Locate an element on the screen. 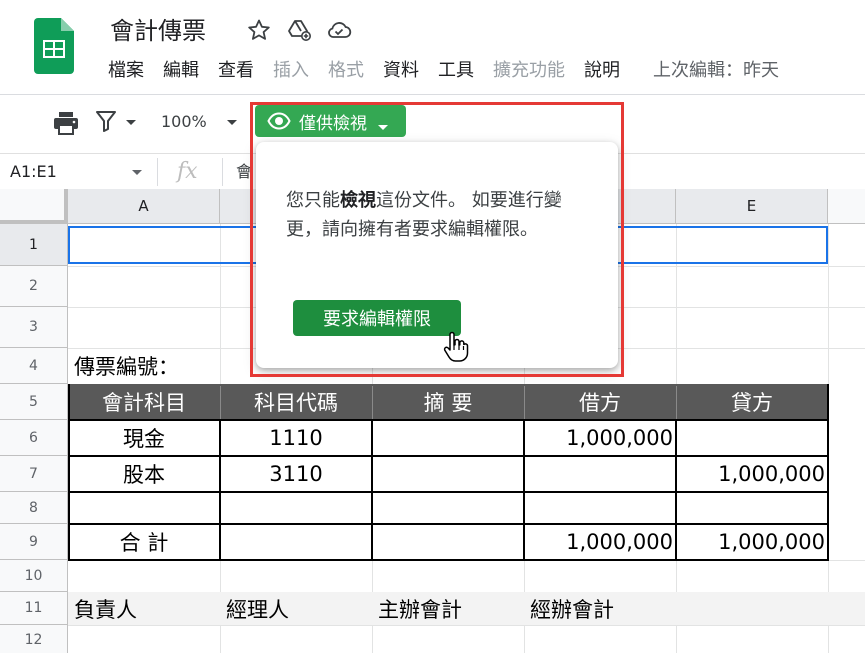 This screenshot has width=865, height=653. row-header-10: 10 is located at coordinates (34, 576).